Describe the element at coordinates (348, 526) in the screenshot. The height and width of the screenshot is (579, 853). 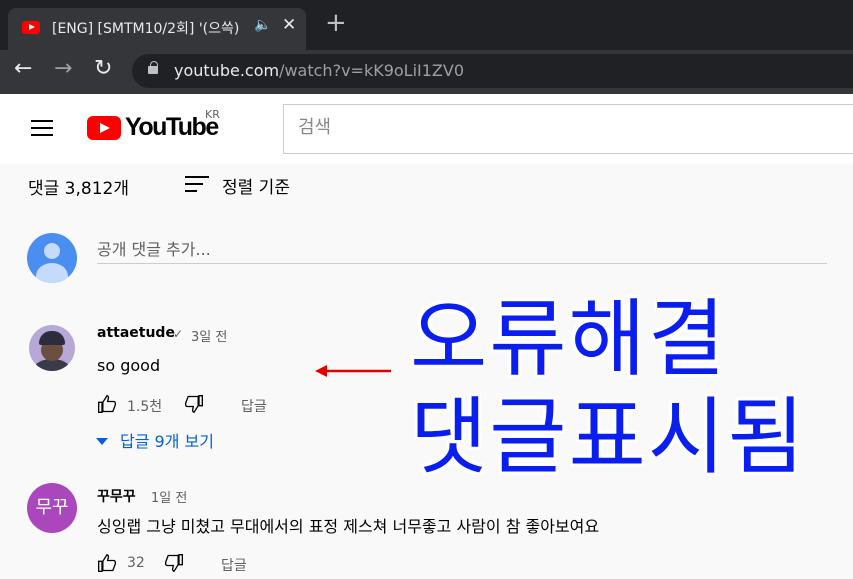
I see `comment-text: 싱잉랩 그냥 미쳤고 무대에서의 표정 제스쳐 너무좋고 사람이 참 좋아보여요` at that location.